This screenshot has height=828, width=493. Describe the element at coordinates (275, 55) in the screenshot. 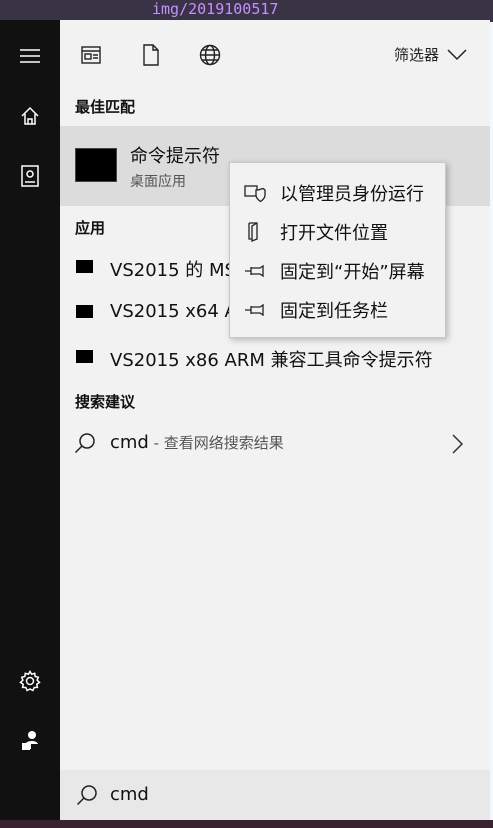

I see `search-filter-toolbar: 筛选器` at that location.